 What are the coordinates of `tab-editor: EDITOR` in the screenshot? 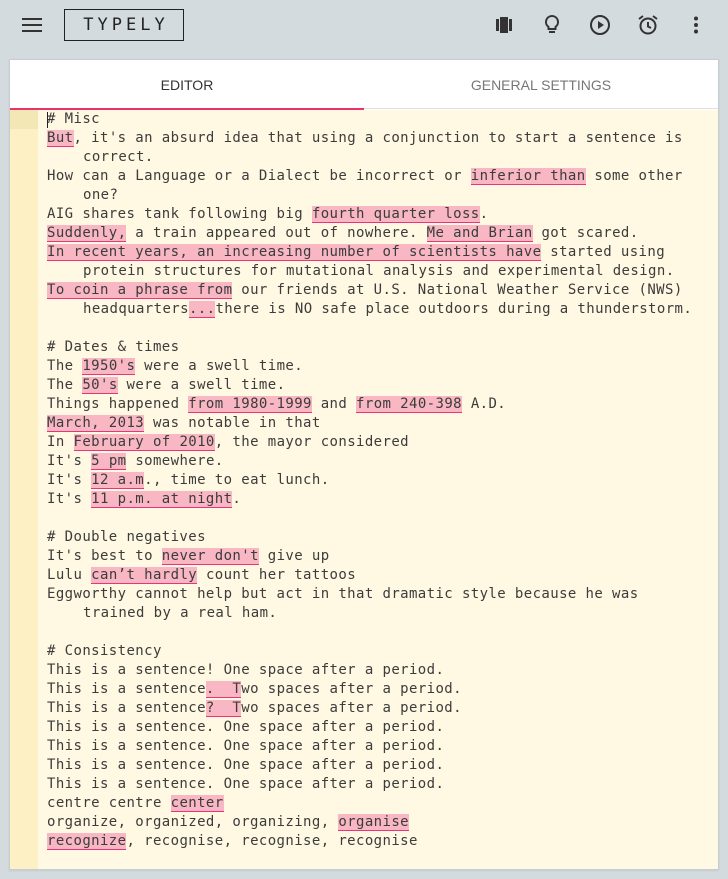 It's located at (187, 85).